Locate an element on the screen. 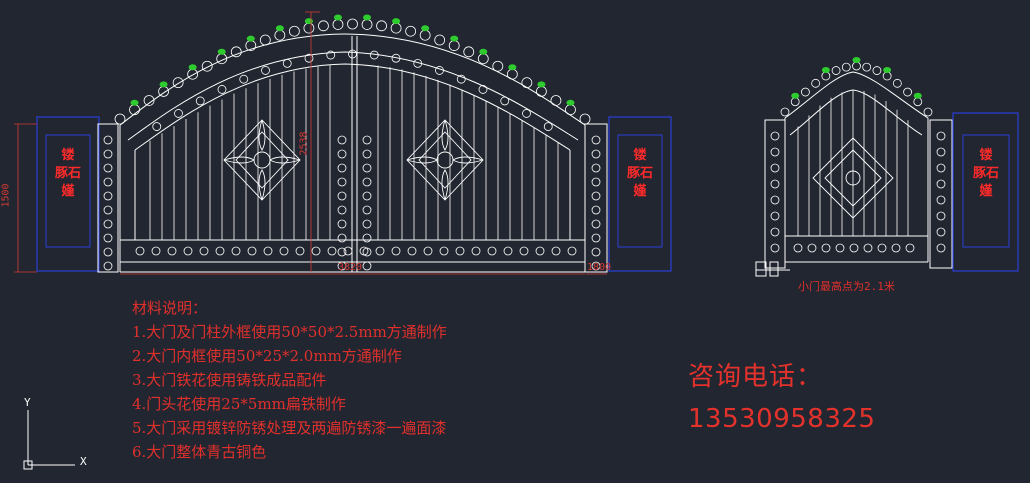 This screenshot has height=483, width=1030. materials-item: 6.大门整体青古铜色 is located at coordinates (199, 452).